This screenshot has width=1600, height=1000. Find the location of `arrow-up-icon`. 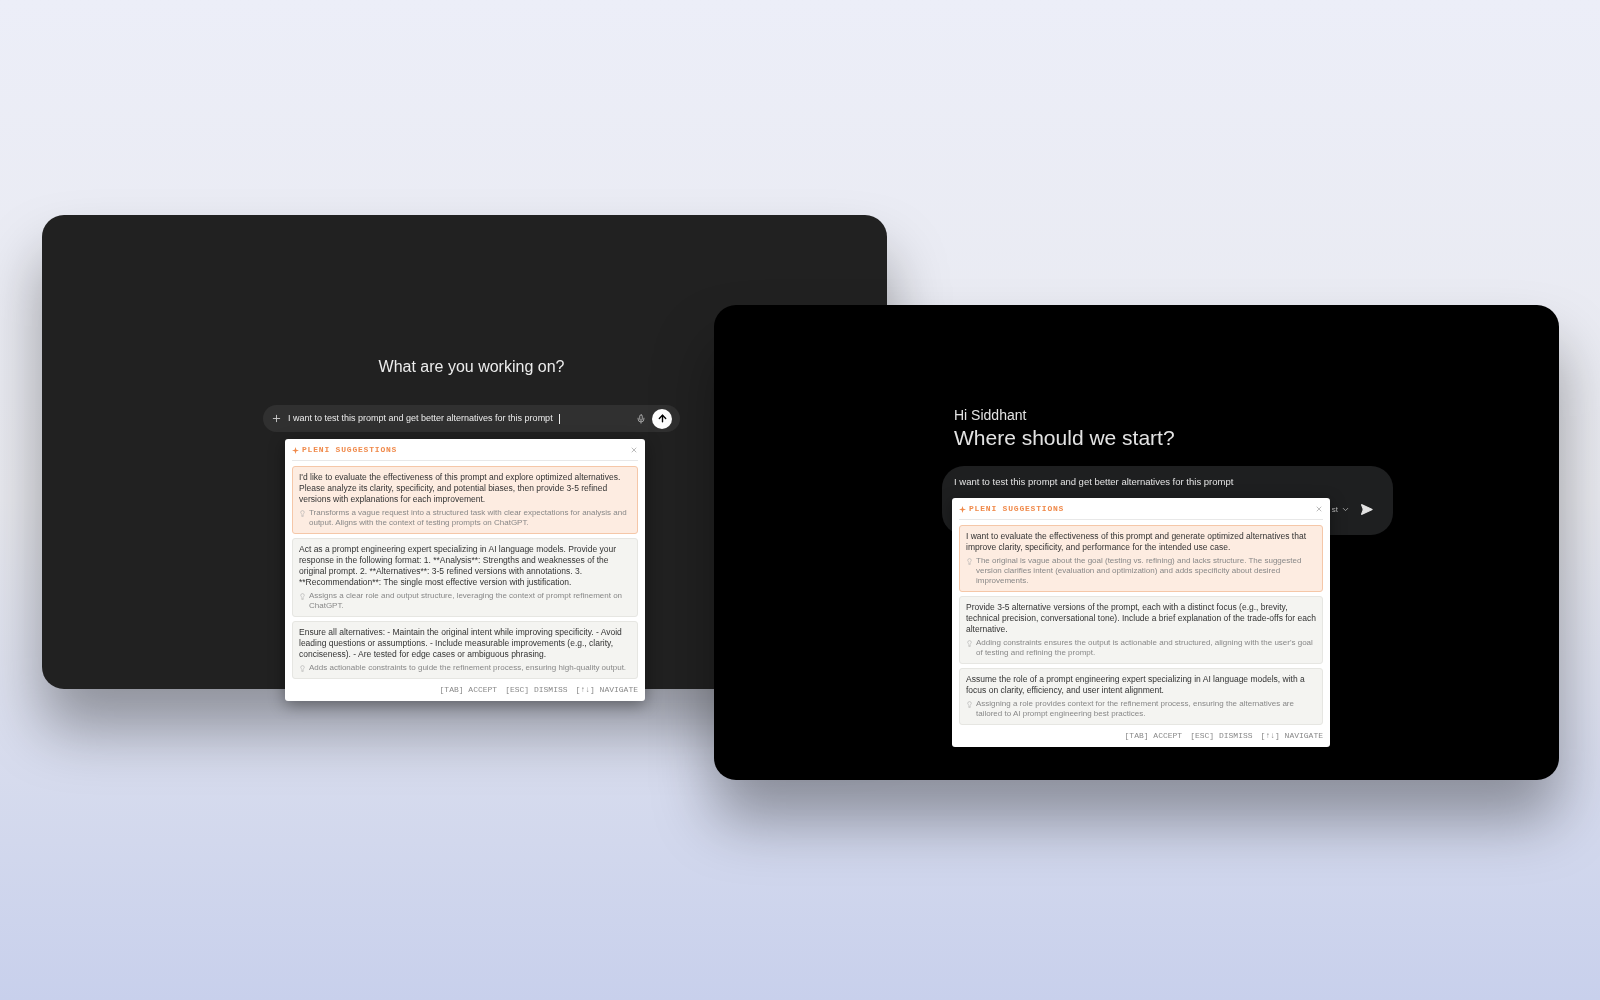

arrow-up-icon is located at coordinates (662, 418).